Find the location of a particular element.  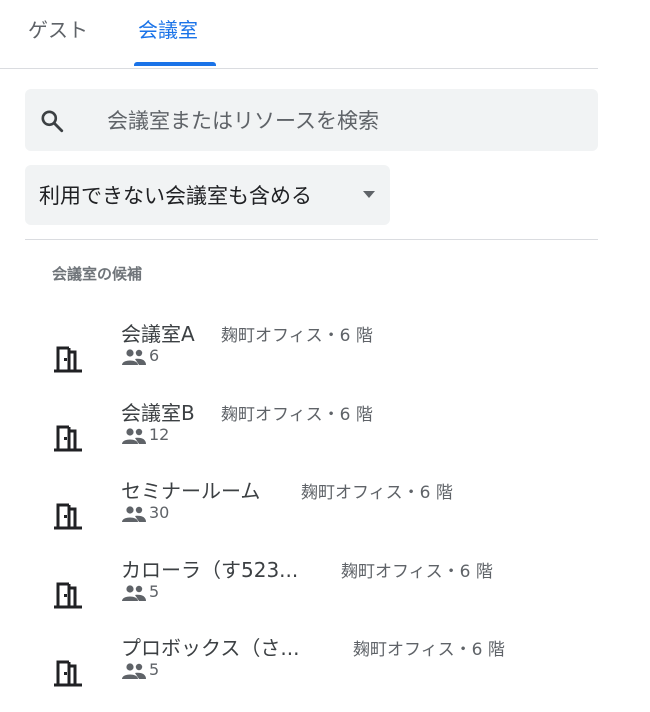

filter-label: 利用できない会議室も含める is located at coordinates (175, 196).